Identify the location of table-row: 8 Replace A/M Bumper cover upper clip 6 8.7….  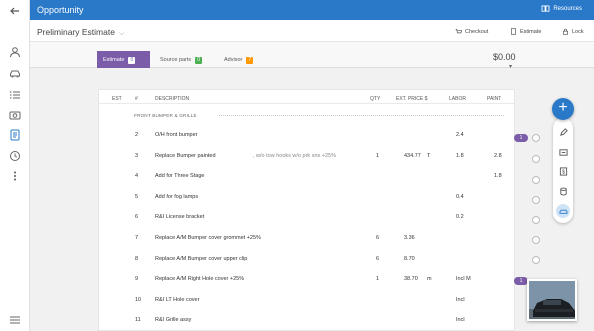
(306, 262).